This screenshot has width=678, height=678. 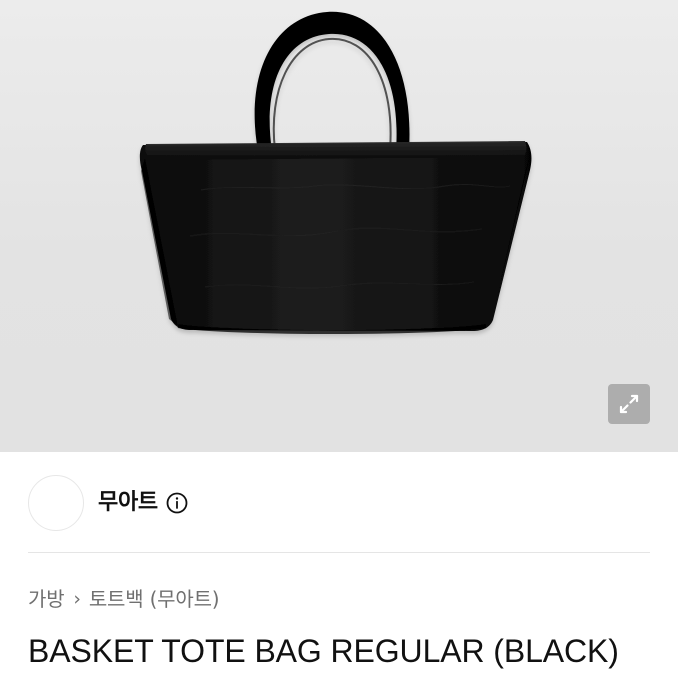 I want to click on breadcrumb: 가방 › 토트백 (무아트), so click(x=124, y=599).